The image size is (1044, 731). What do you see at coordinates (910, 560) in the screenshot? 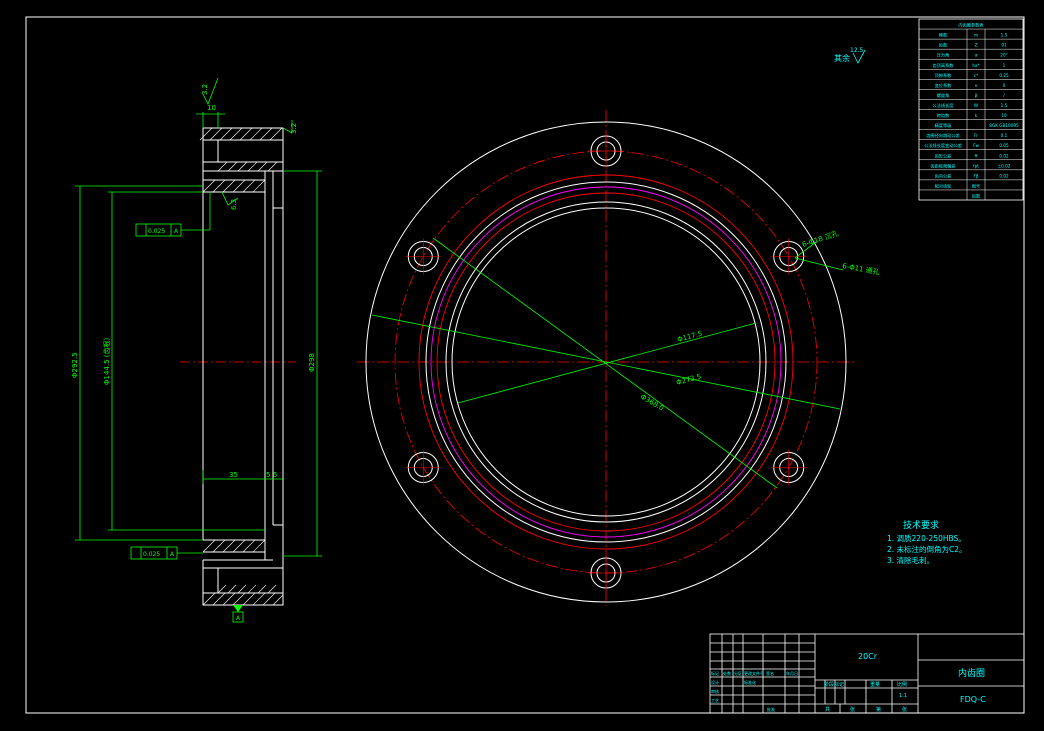
I see `tech-requirement-3: 3. 清除毛刺。` at bounding box center [910, 560].